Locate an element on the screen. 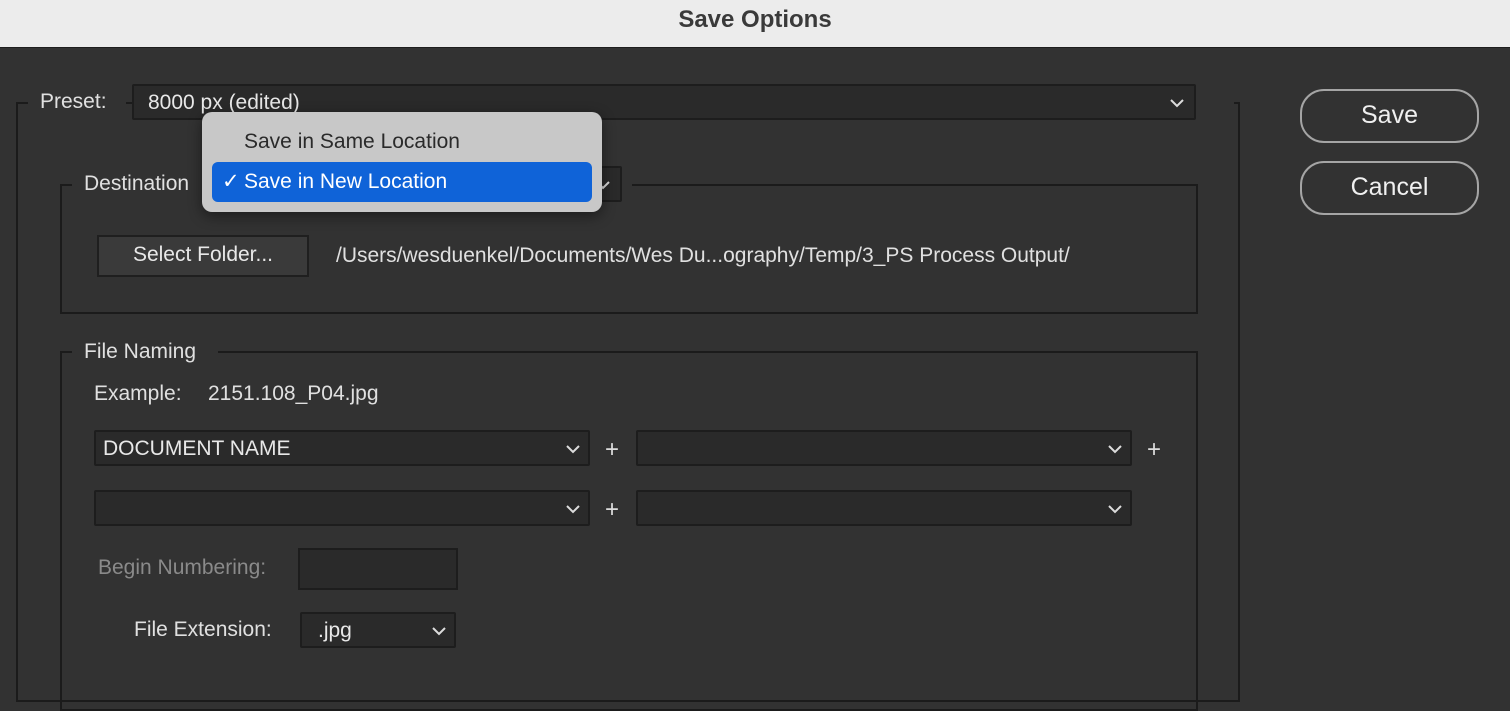 This screenshot has height=711, width=1510. cancel-button: Cancel is located at coordinates (1389, 188).